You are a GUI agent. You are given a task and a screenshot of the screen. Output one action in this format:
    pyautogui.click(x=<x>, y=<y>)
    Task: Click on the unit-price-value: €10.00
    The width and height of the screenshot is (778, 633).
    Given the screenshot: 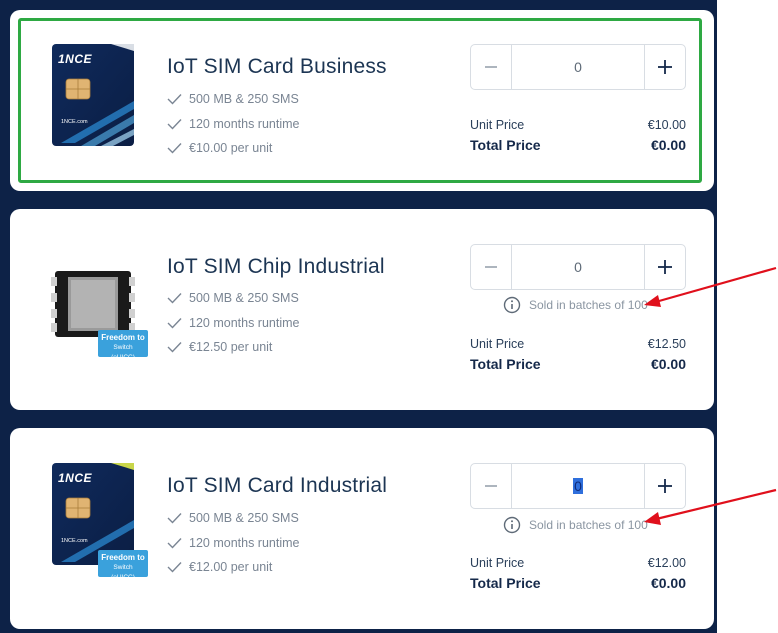 What is the action you would take?
    pyautogui.click(x=666, y=125)
    